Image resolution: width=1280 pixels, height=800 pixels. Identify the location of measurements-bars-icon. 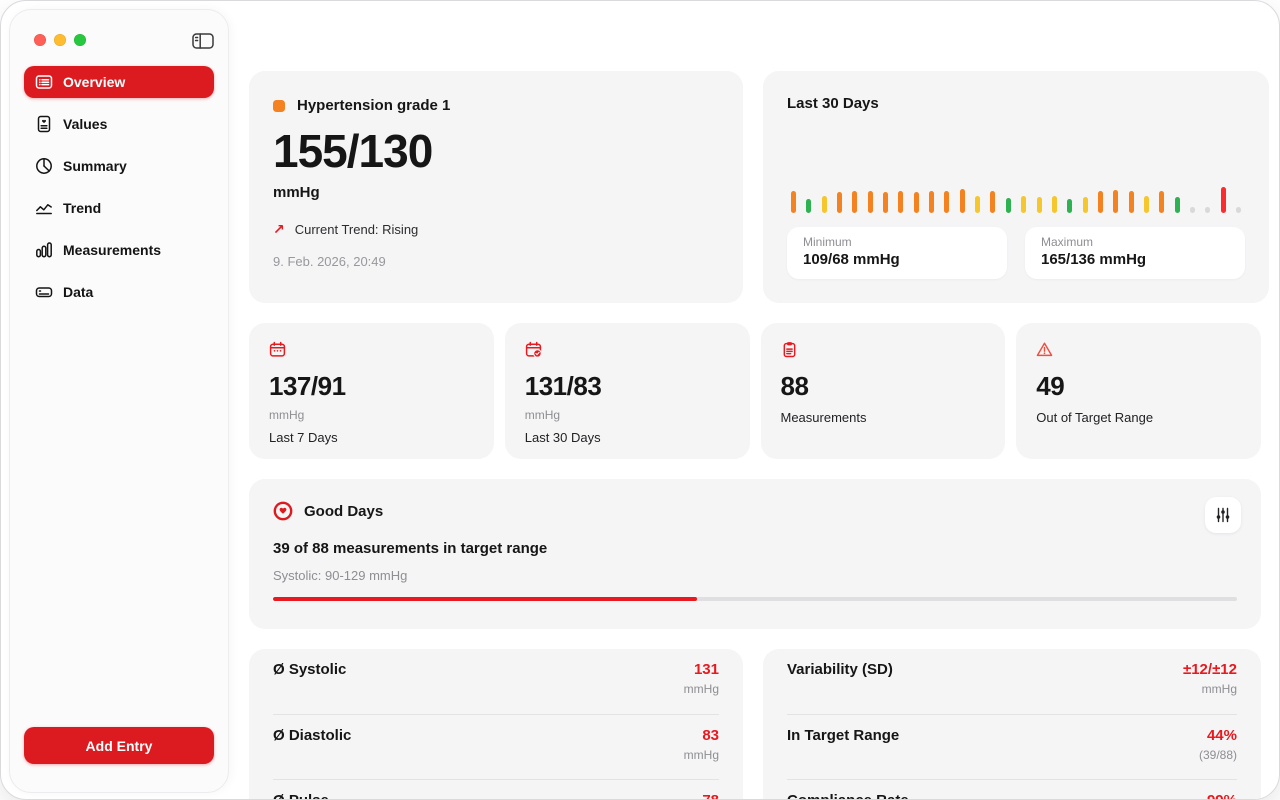
(44, 250).